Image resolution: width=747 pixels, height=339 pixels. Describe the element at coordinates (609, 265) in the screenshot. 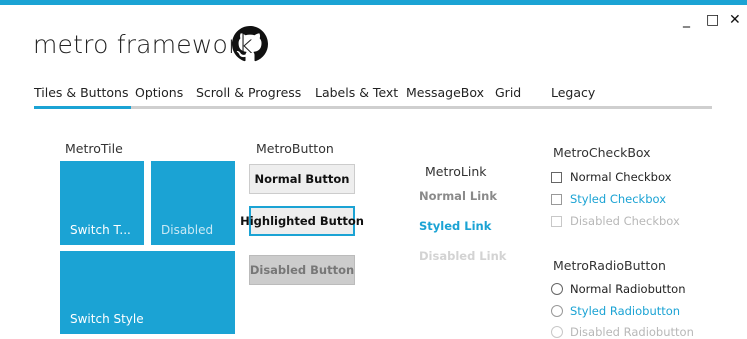

I see `metroradiobutton-label: MetroRadioButton` at that location.